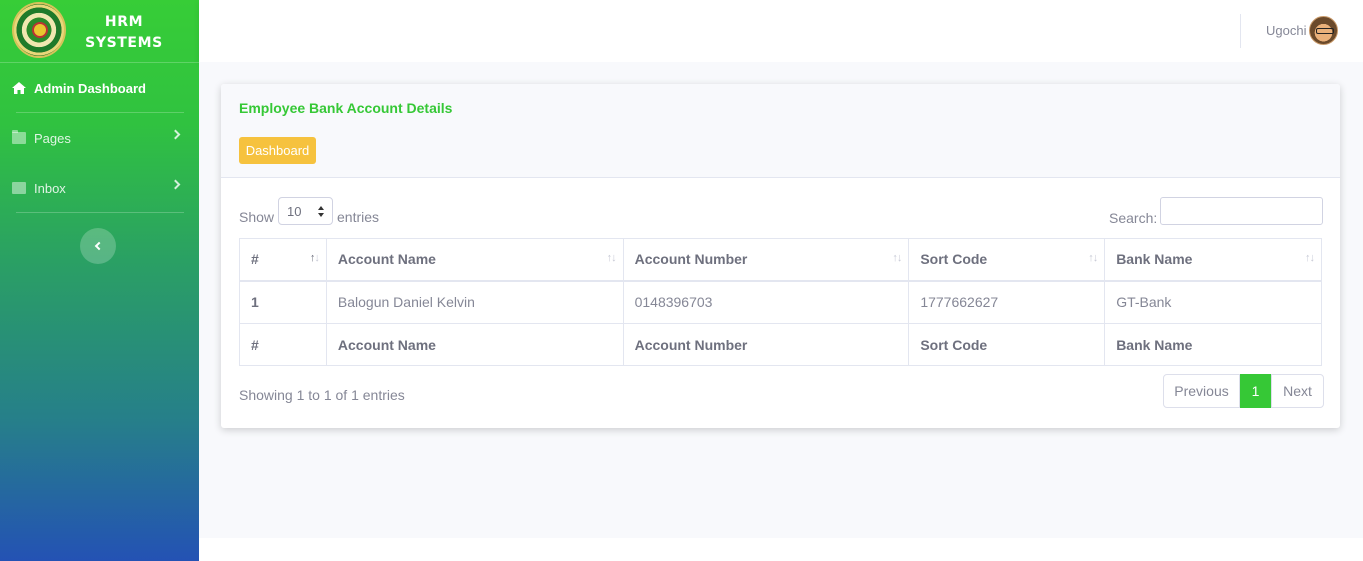 The image size is (1363, 561). Describe the element at coordinates (1213, 302) in the screenshot. I see `cell-bank-name: GT-Bank` at that location.